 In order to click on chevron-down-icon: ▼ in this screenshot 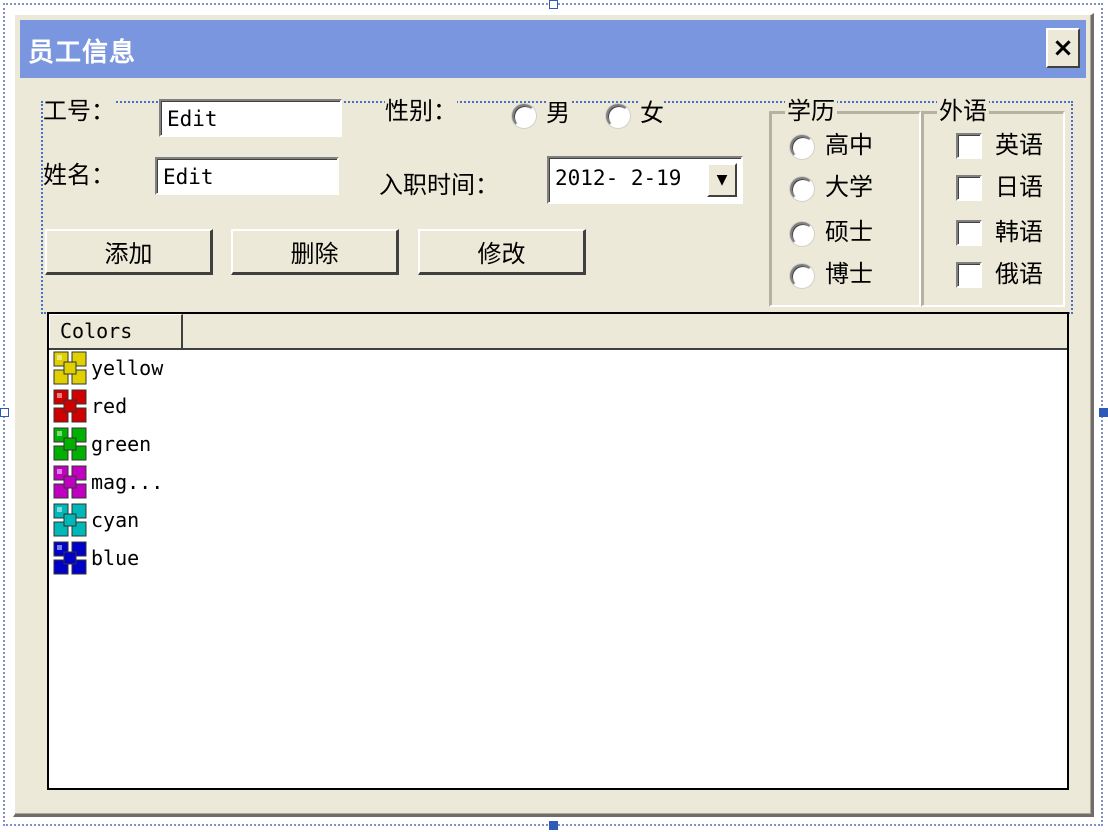, I will do `click(722, 180)`.